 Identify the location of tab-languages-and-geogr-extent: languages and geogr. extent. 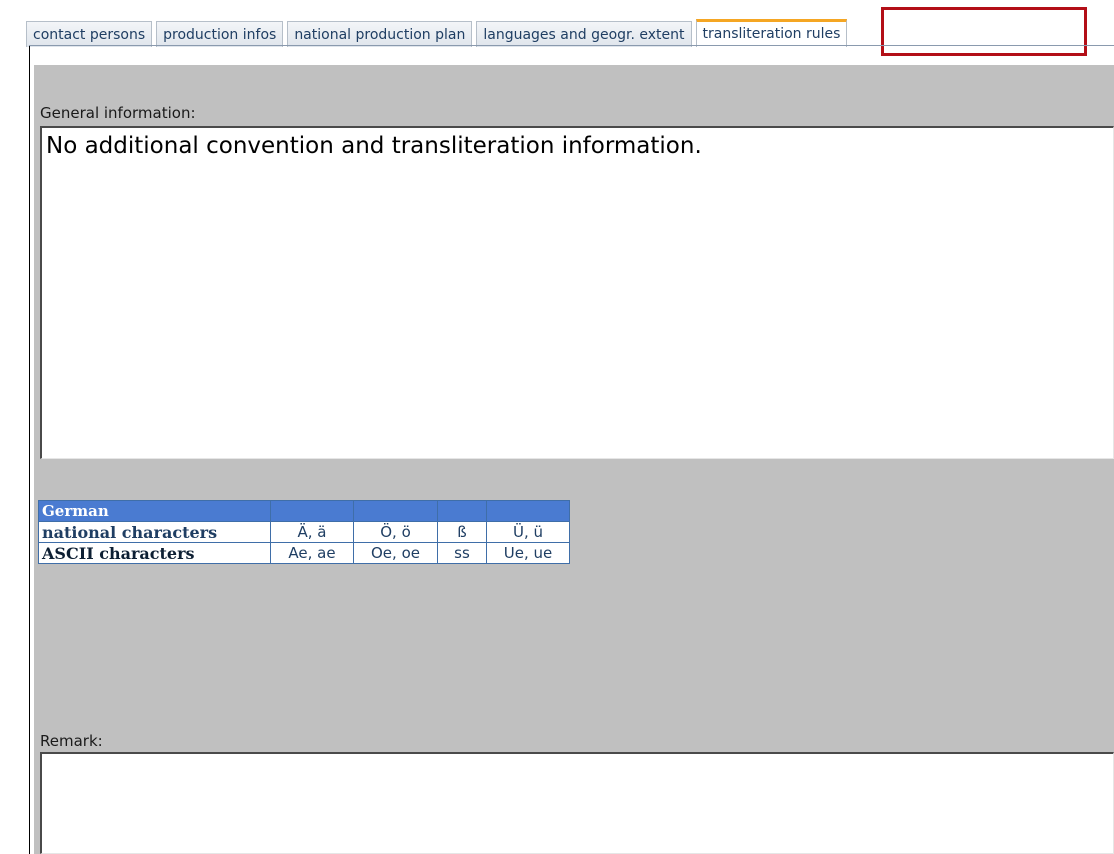
(584, 34).